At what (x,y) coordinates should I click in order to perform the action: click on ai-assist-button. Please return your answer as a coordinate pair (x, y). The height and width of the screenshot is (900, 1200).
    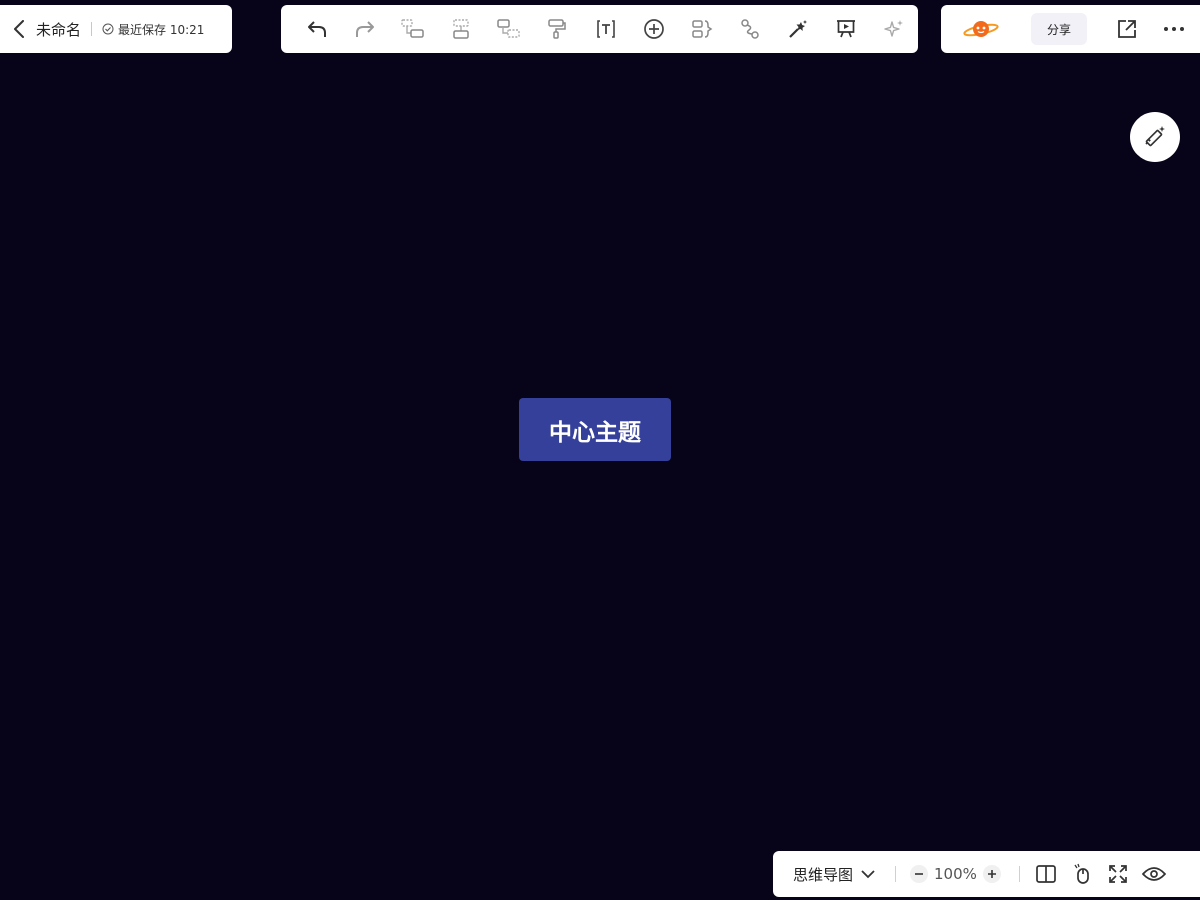
    Looking at the image, I should click on (1155, 137).